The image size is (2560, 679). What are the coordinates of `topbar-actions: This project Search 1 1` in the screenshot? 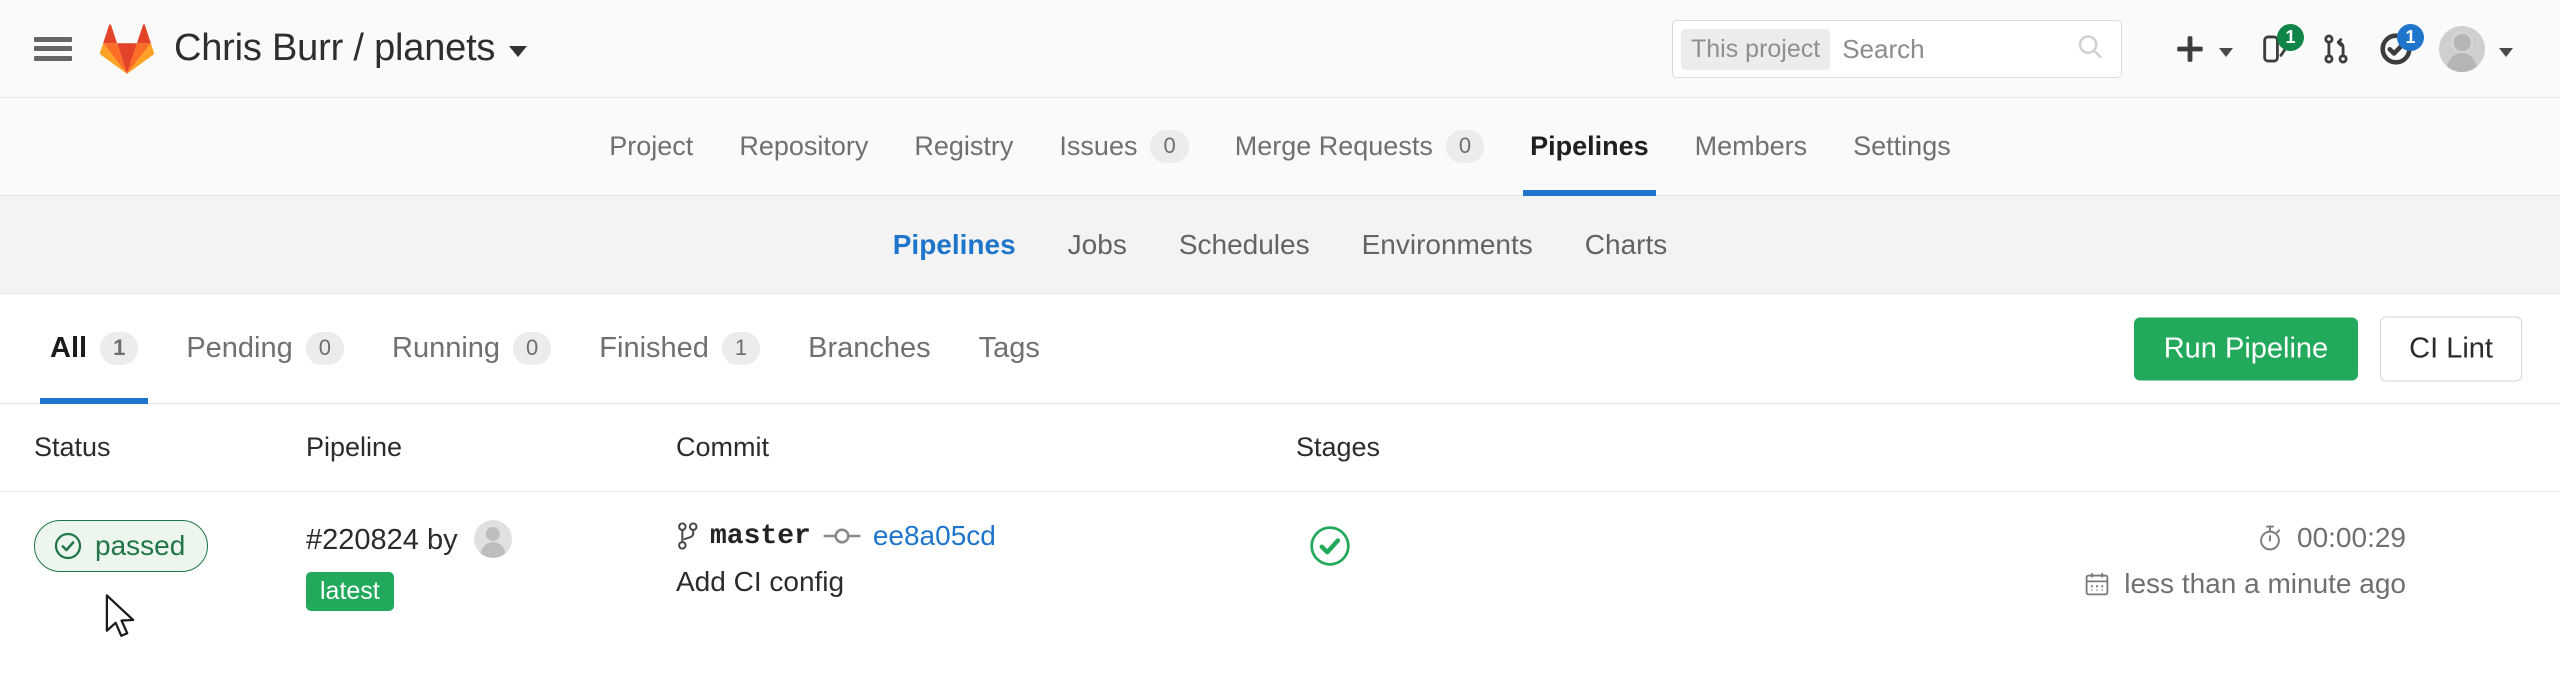 It's located at (2099, 49).